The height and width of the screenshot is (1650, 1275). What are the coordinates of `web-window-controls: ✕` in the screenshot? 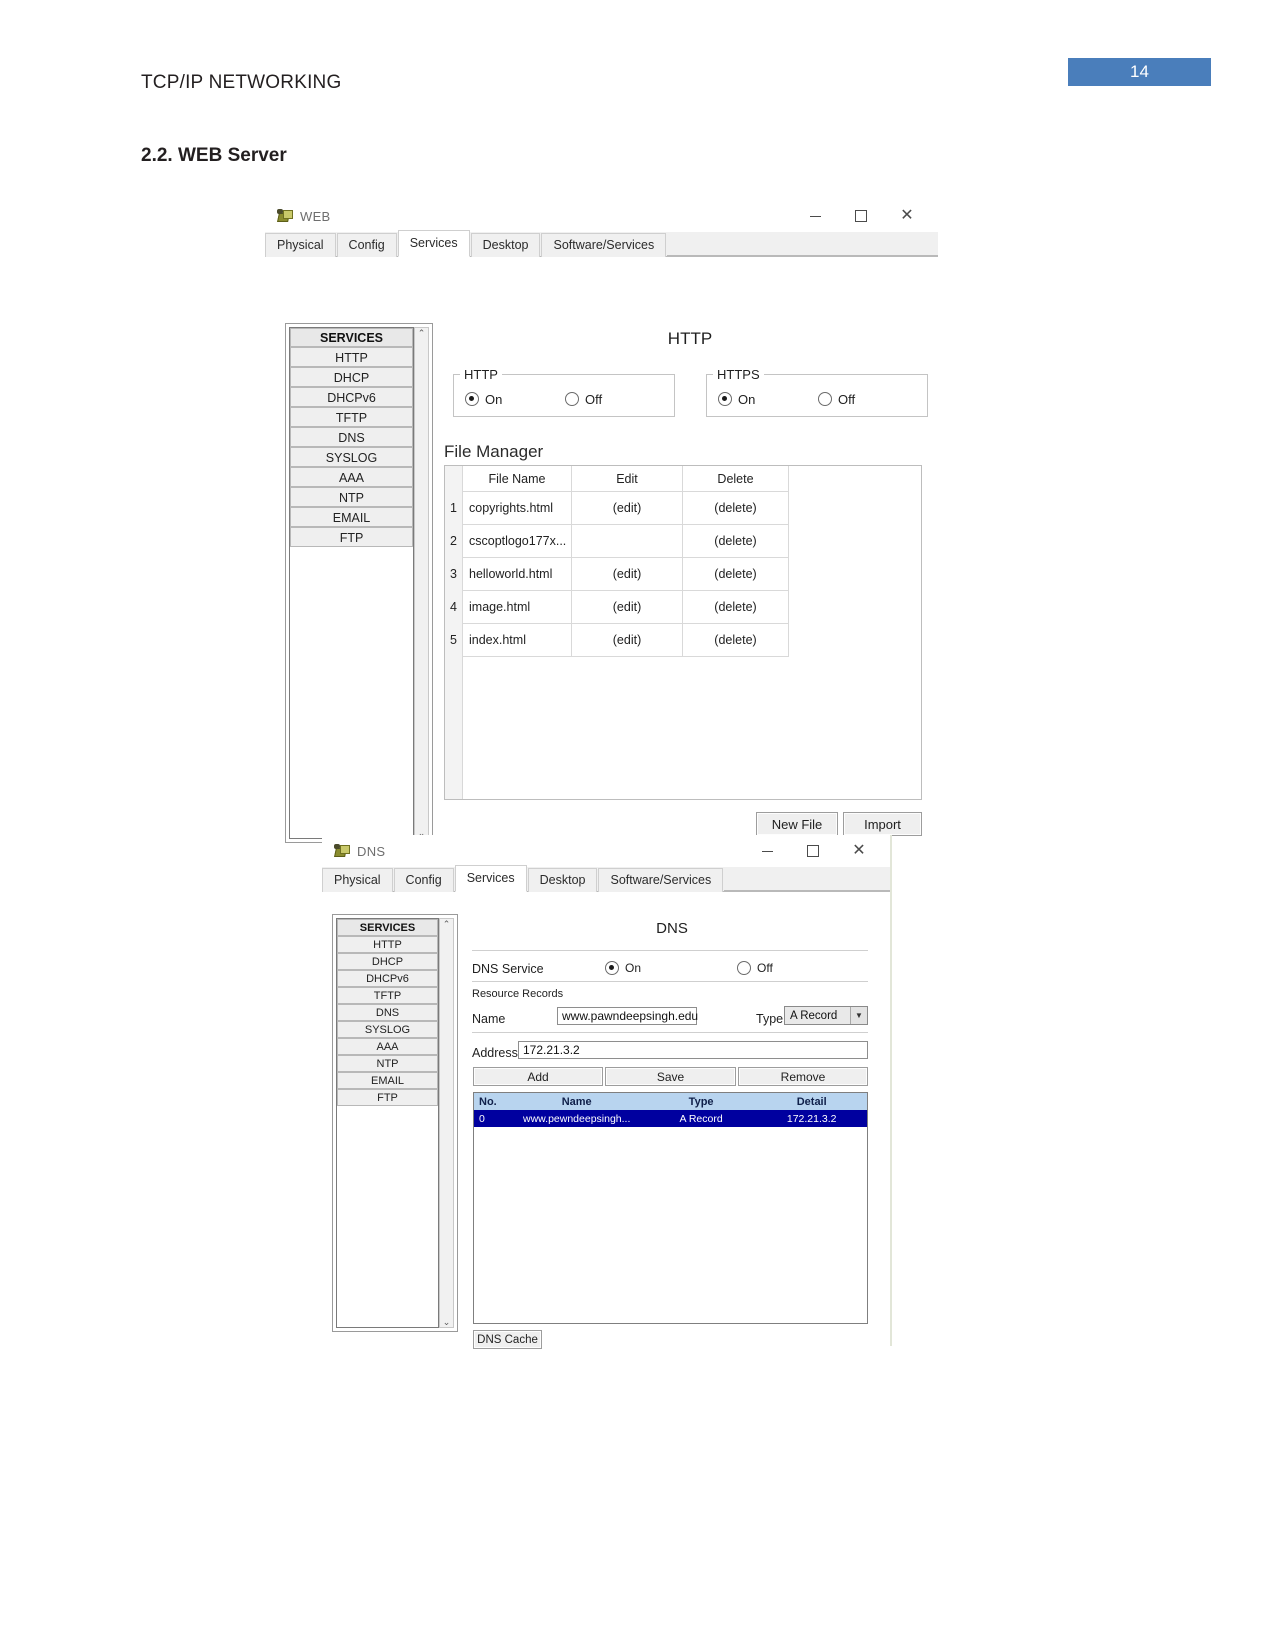 It's located at (861, 216).